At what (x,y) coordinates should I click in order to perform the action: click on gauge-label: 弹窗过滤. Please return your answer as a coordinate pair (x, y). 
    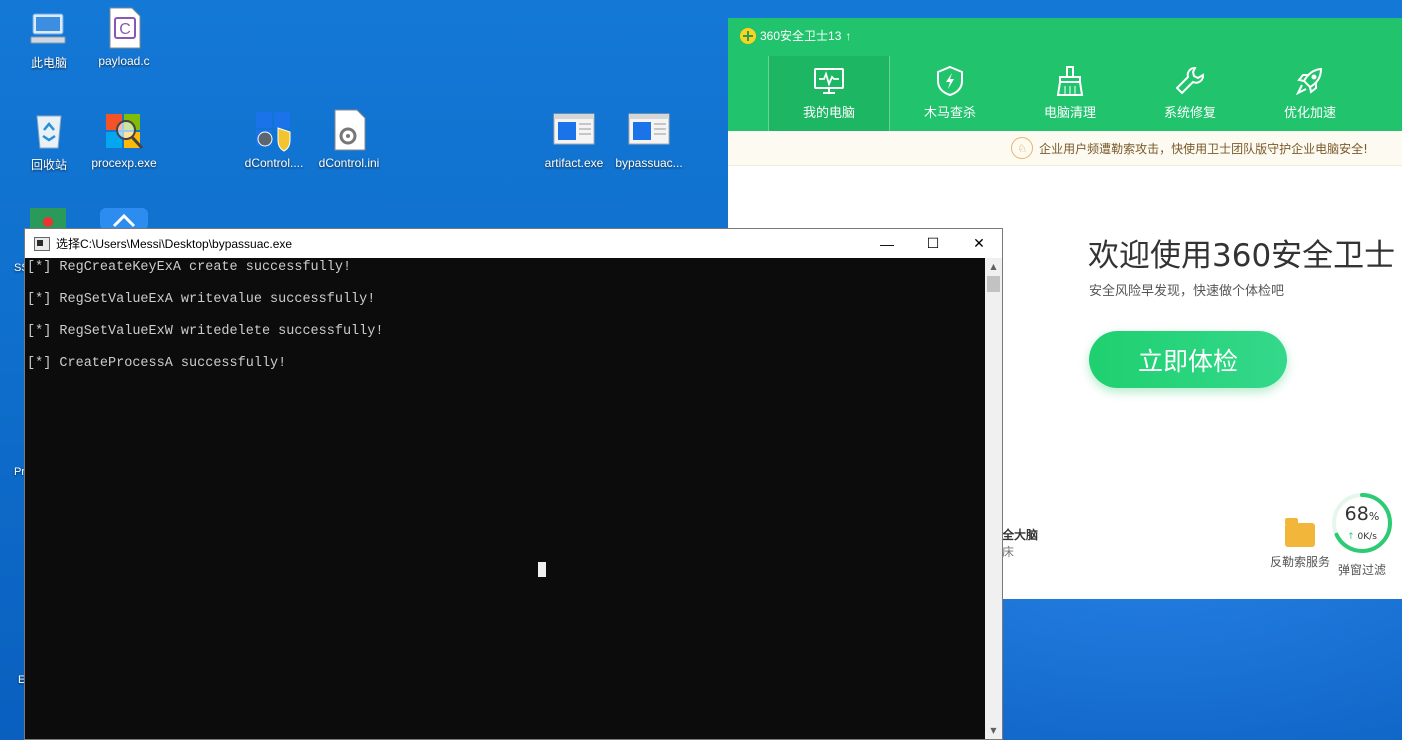
    Looking at the image, I should click on (1361, 570).